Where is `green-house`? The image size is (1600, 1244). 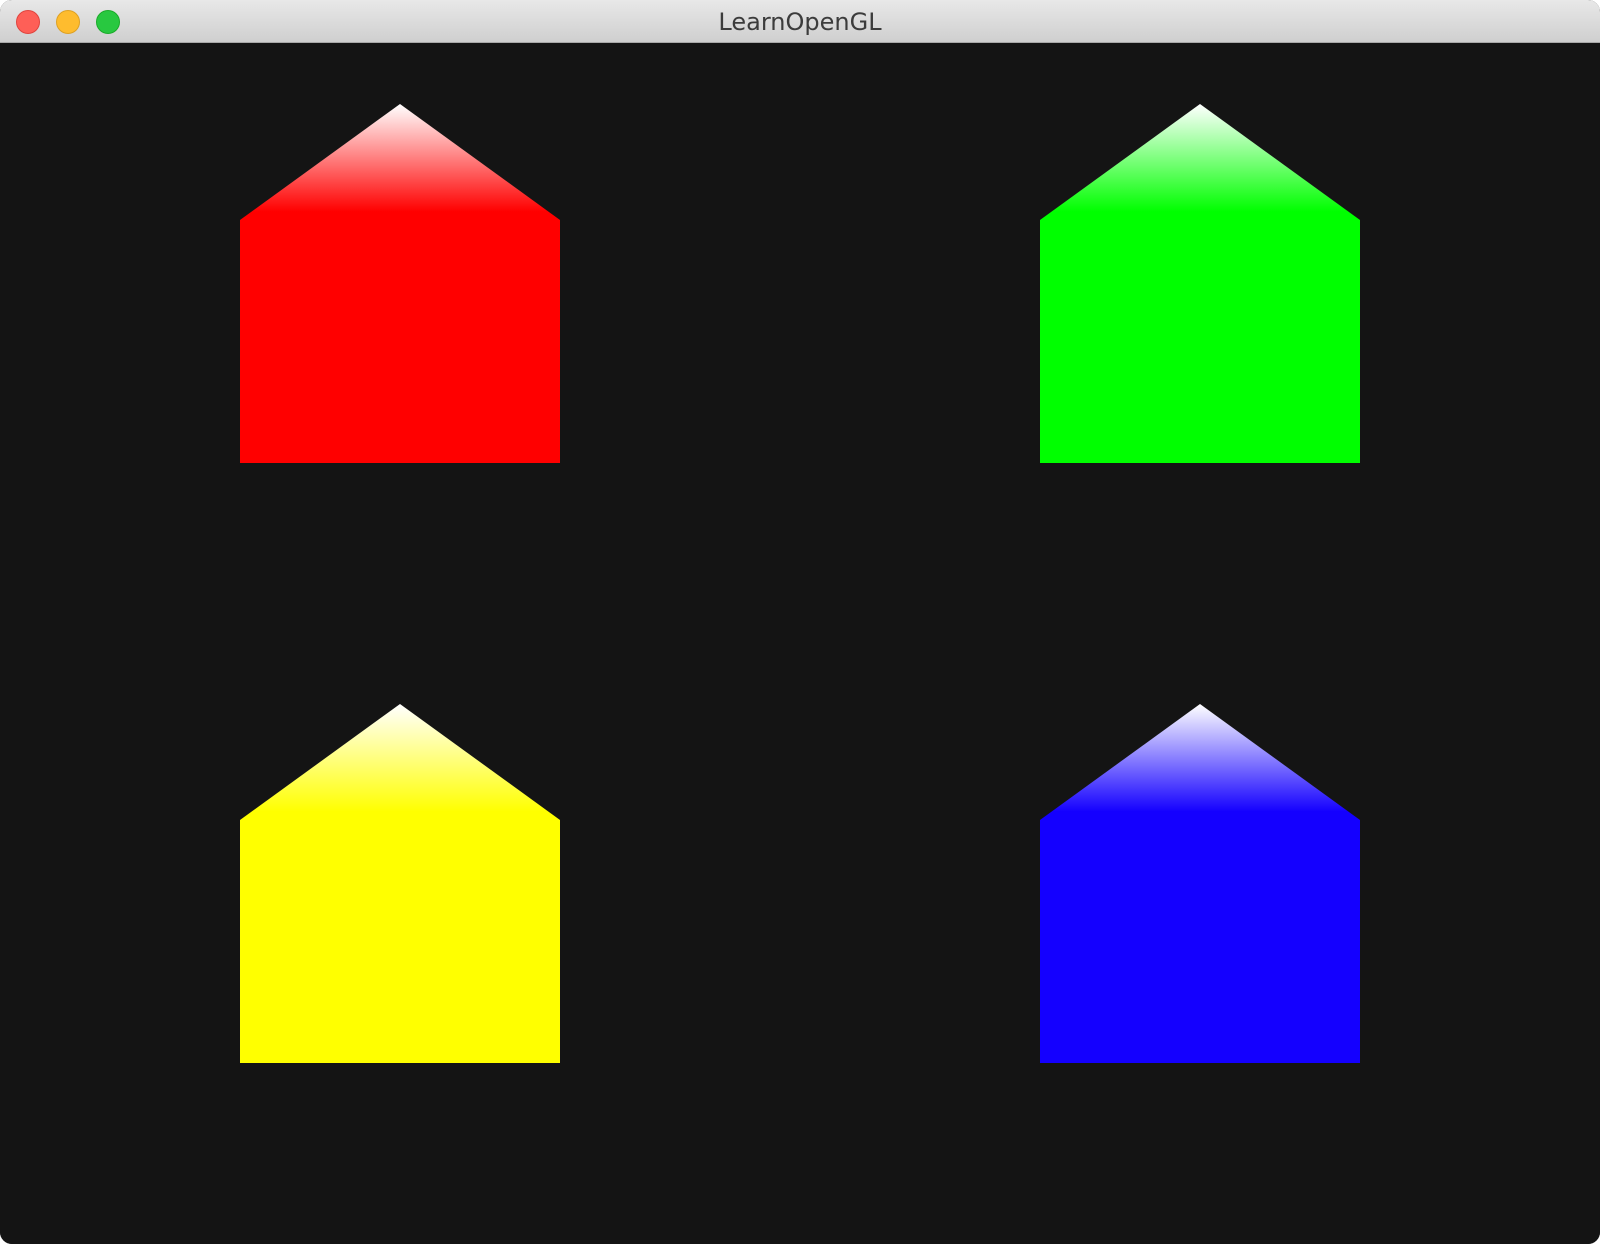 green-house is located at coordinates (1200, 283).